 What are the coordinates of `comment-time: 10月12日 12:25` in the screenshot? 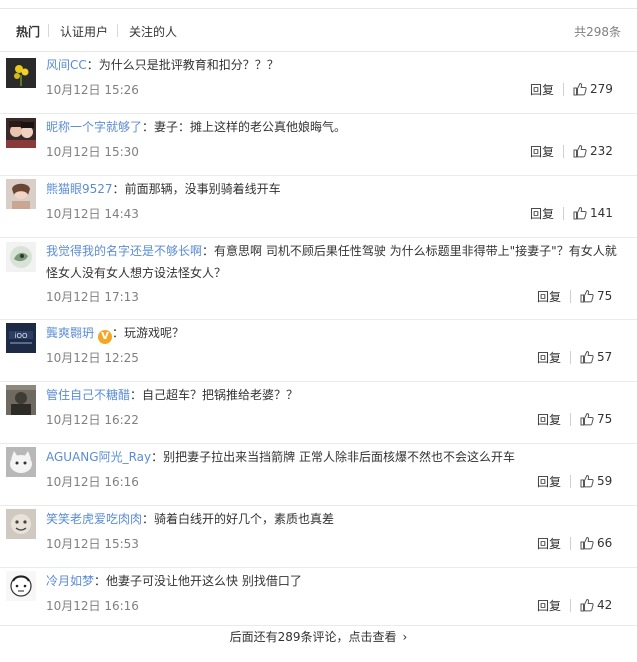 It's located at (92, 358).